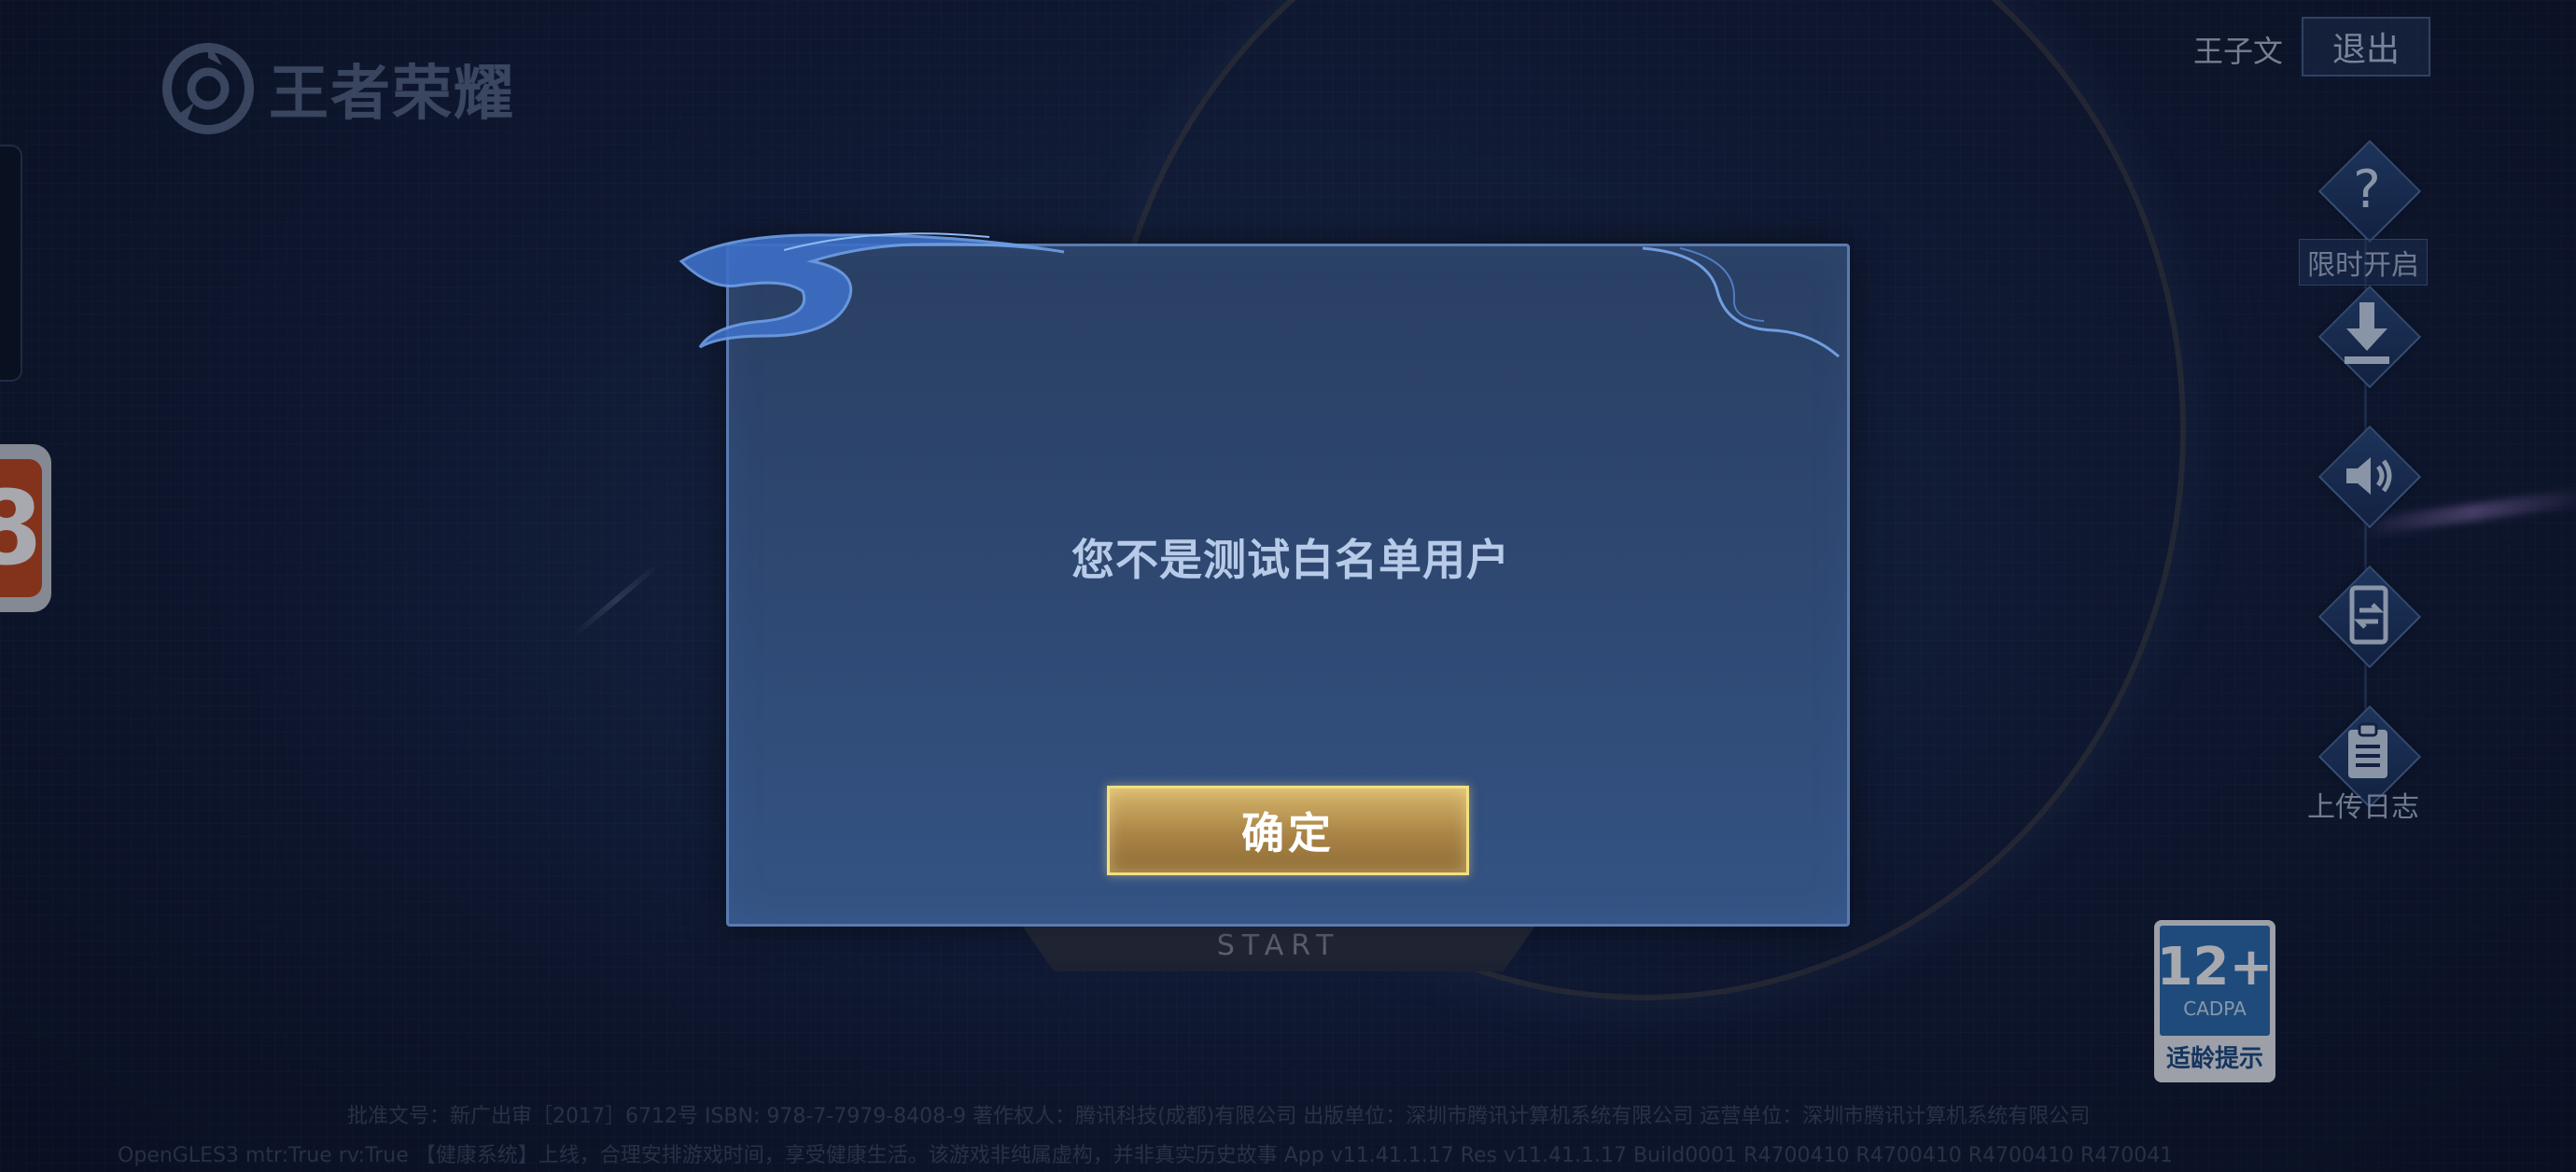 This screenshot has height=1172, width=2576. I want to click on dialog-cloud-ornament-icon, so click(872, 290).